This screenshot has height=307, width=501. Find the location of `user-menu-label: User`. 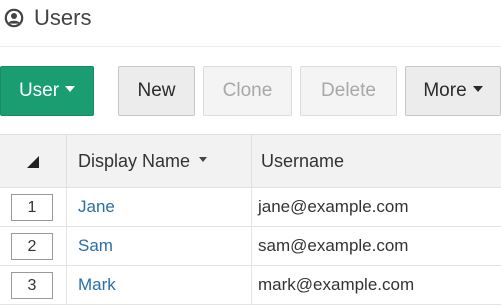

user-menu-label: User is located at coordinates (39, 90).